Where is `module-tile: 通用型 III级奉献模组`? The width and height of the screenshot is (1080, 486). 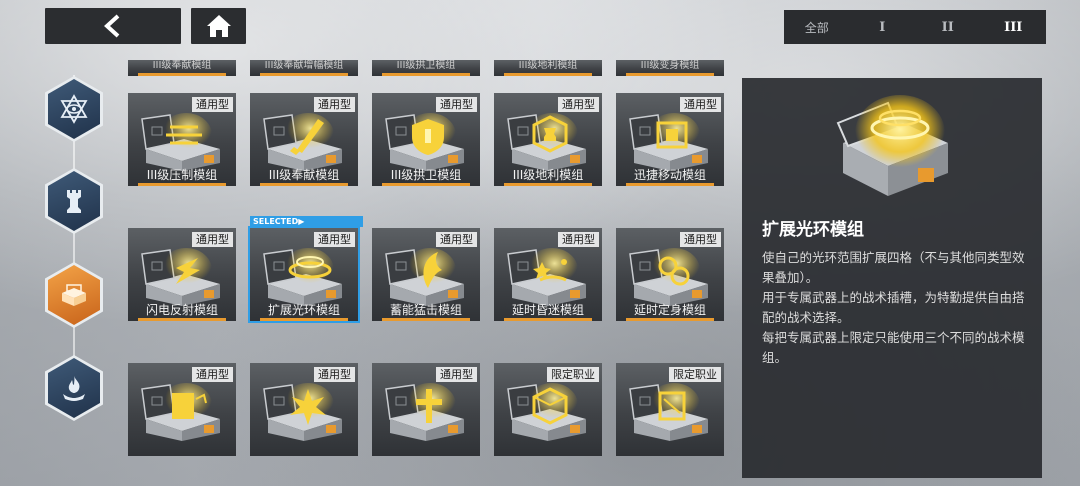 module-tile: 通用型 III级奉献模组 is located at coordinates (304, 139).